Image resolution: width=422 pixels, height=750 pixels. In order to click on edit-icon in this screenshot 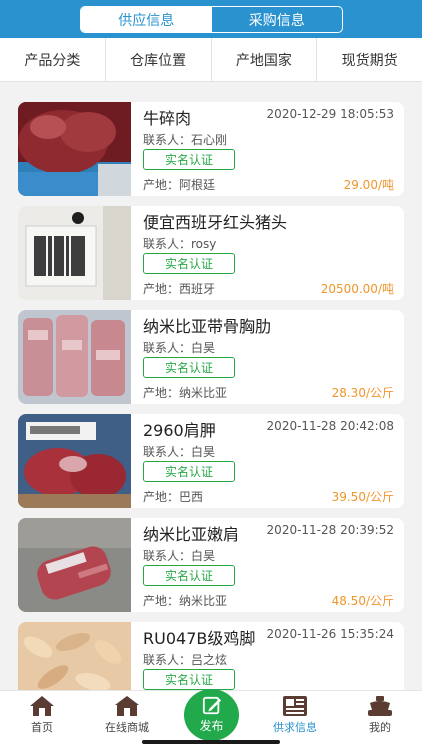, I will do `click(211, 705)`.